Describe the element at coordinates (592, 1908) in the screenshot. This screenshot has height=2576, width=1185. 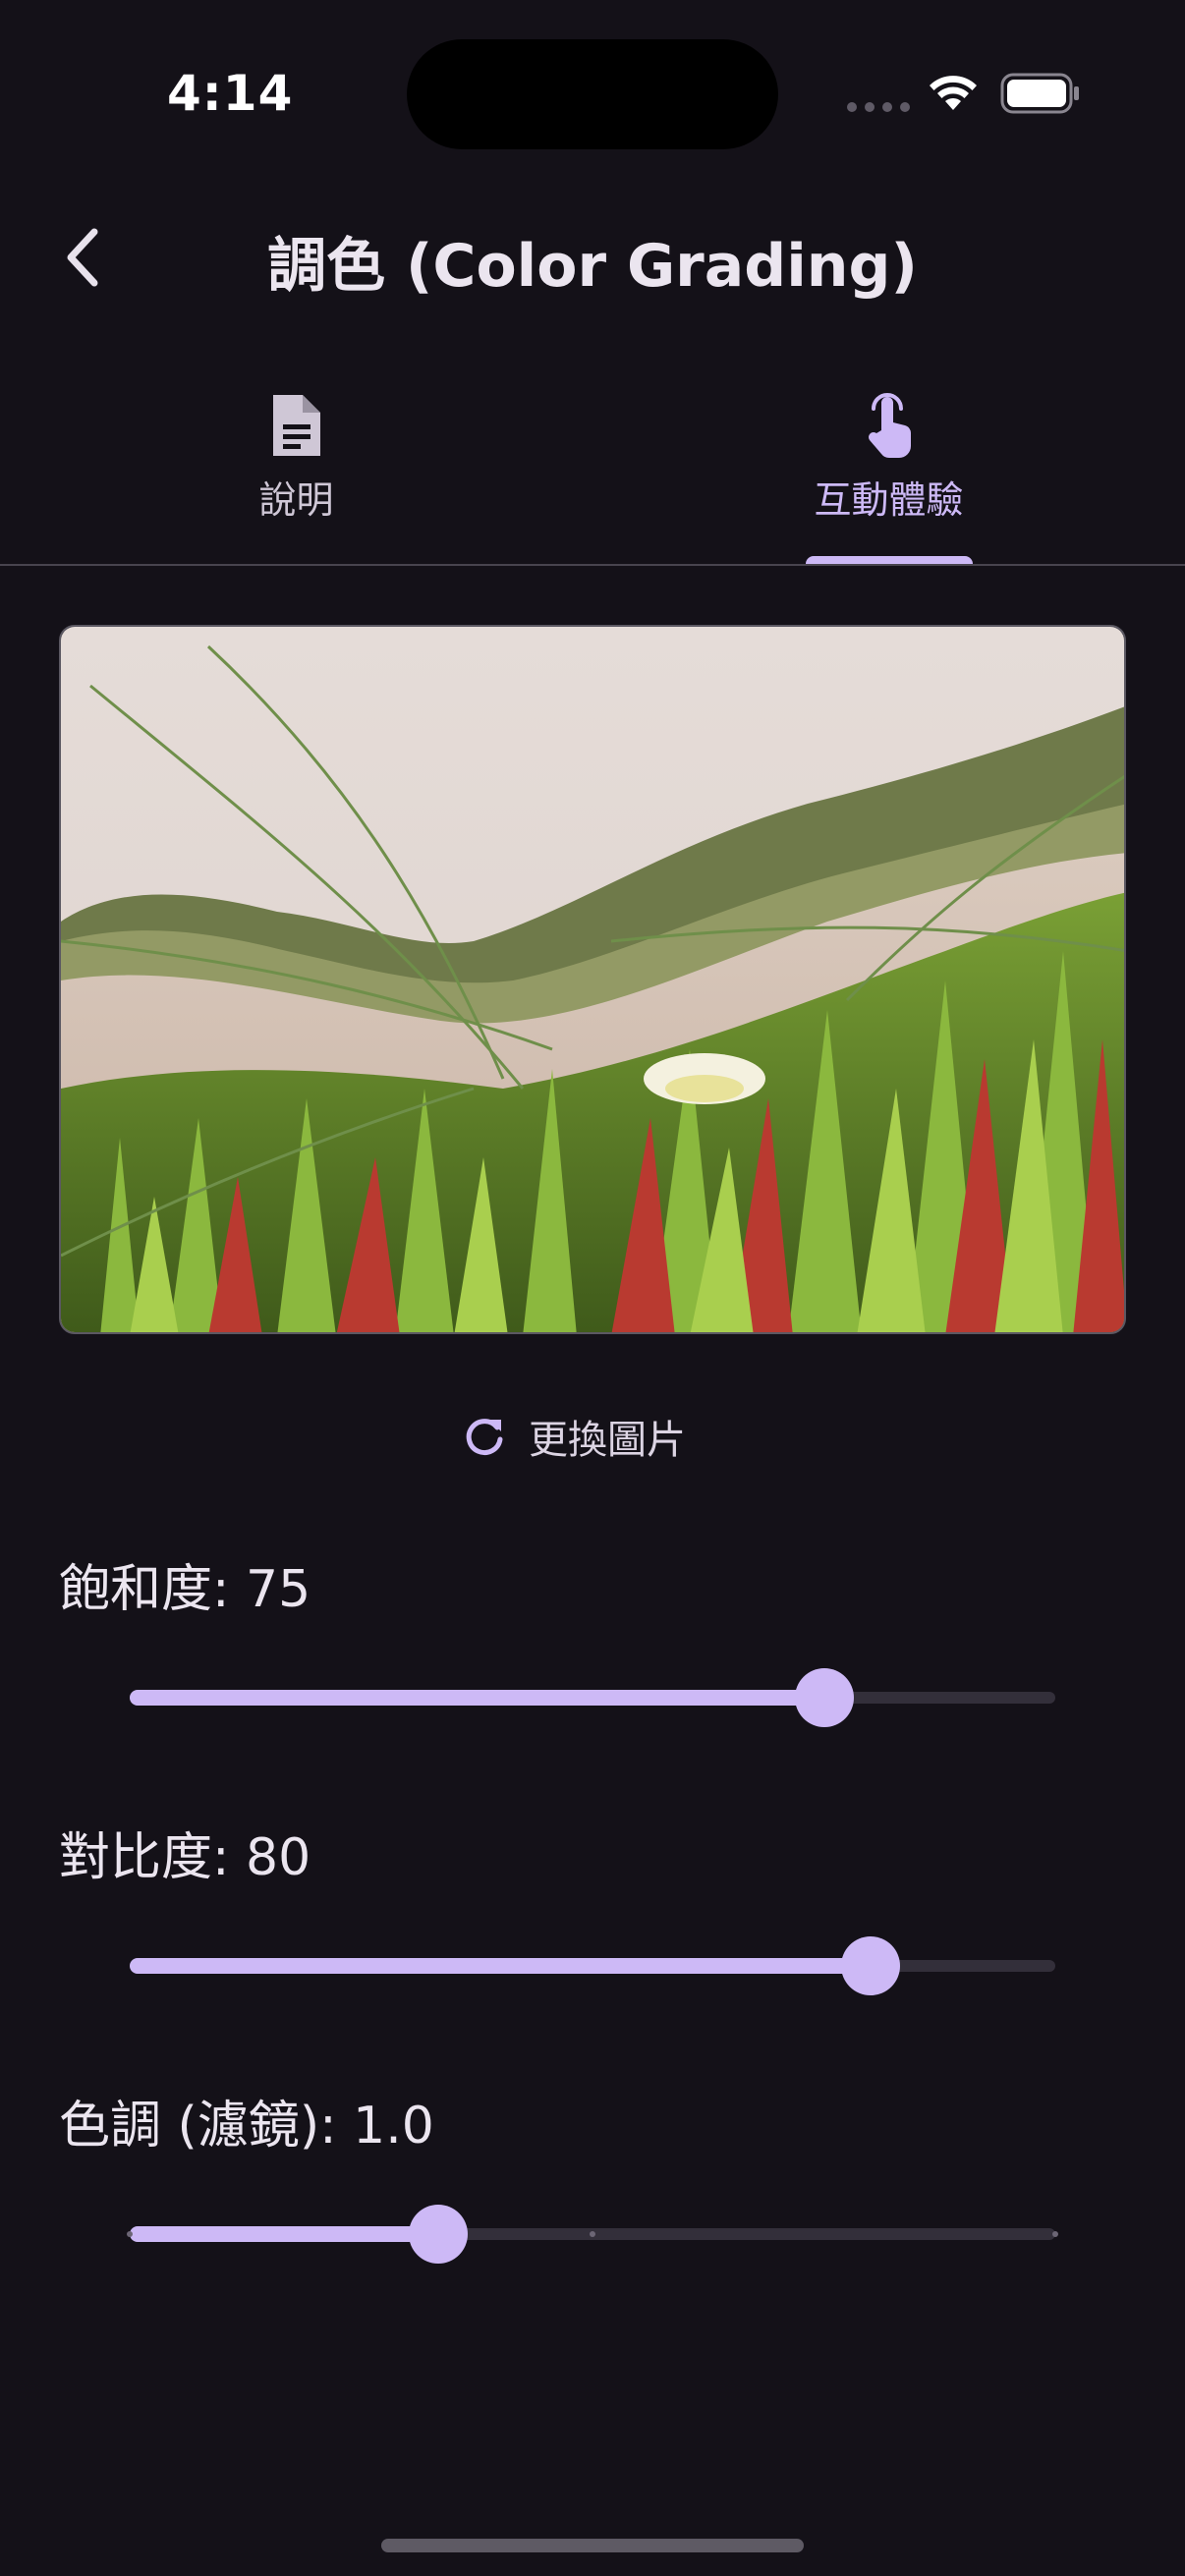
I see `contrast-control: 對比度: 80` at that location.